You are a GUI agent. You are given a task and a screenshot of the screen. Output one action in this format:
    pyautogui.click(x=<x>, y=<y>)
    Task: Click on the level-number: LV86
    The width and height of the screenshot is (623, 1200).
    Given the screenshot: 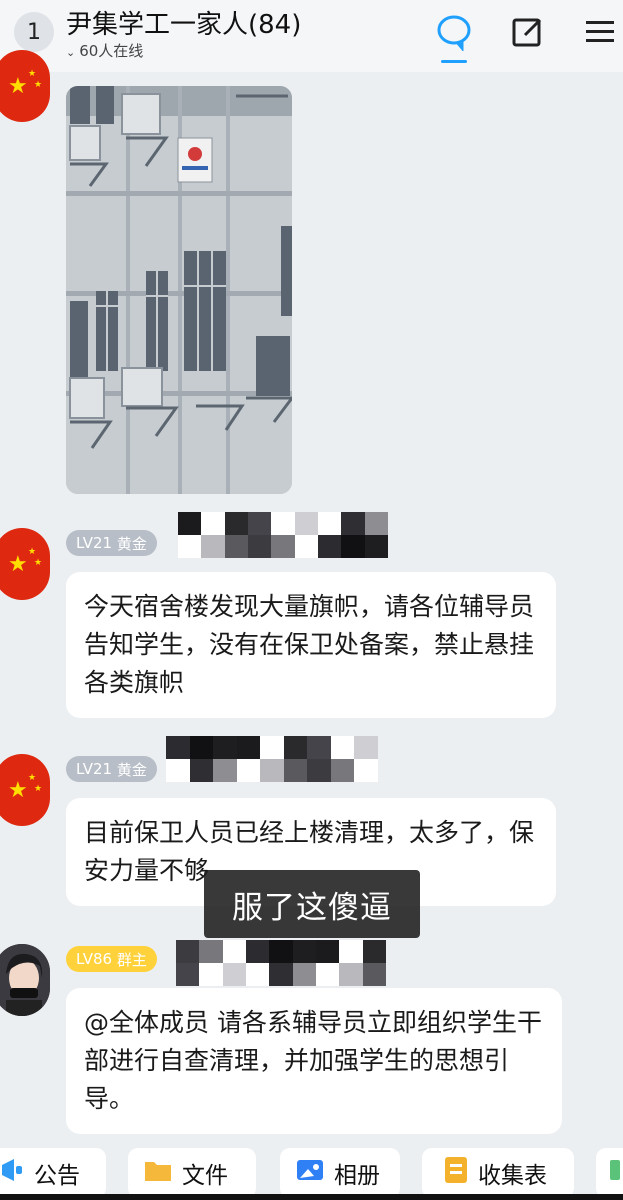 What is the action you would take?
    pyautogui.click(x=94, y=959)
    